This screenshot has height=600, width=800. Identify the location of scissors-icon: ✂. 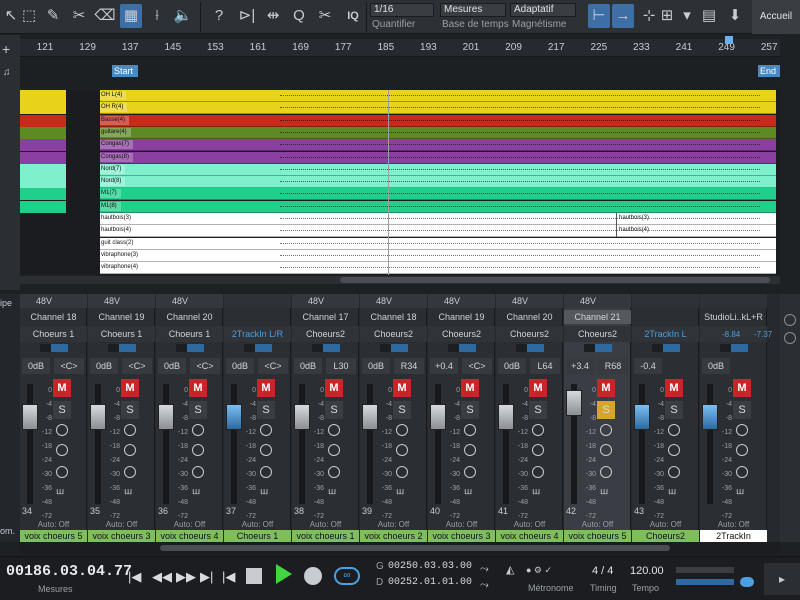
(325, 16).